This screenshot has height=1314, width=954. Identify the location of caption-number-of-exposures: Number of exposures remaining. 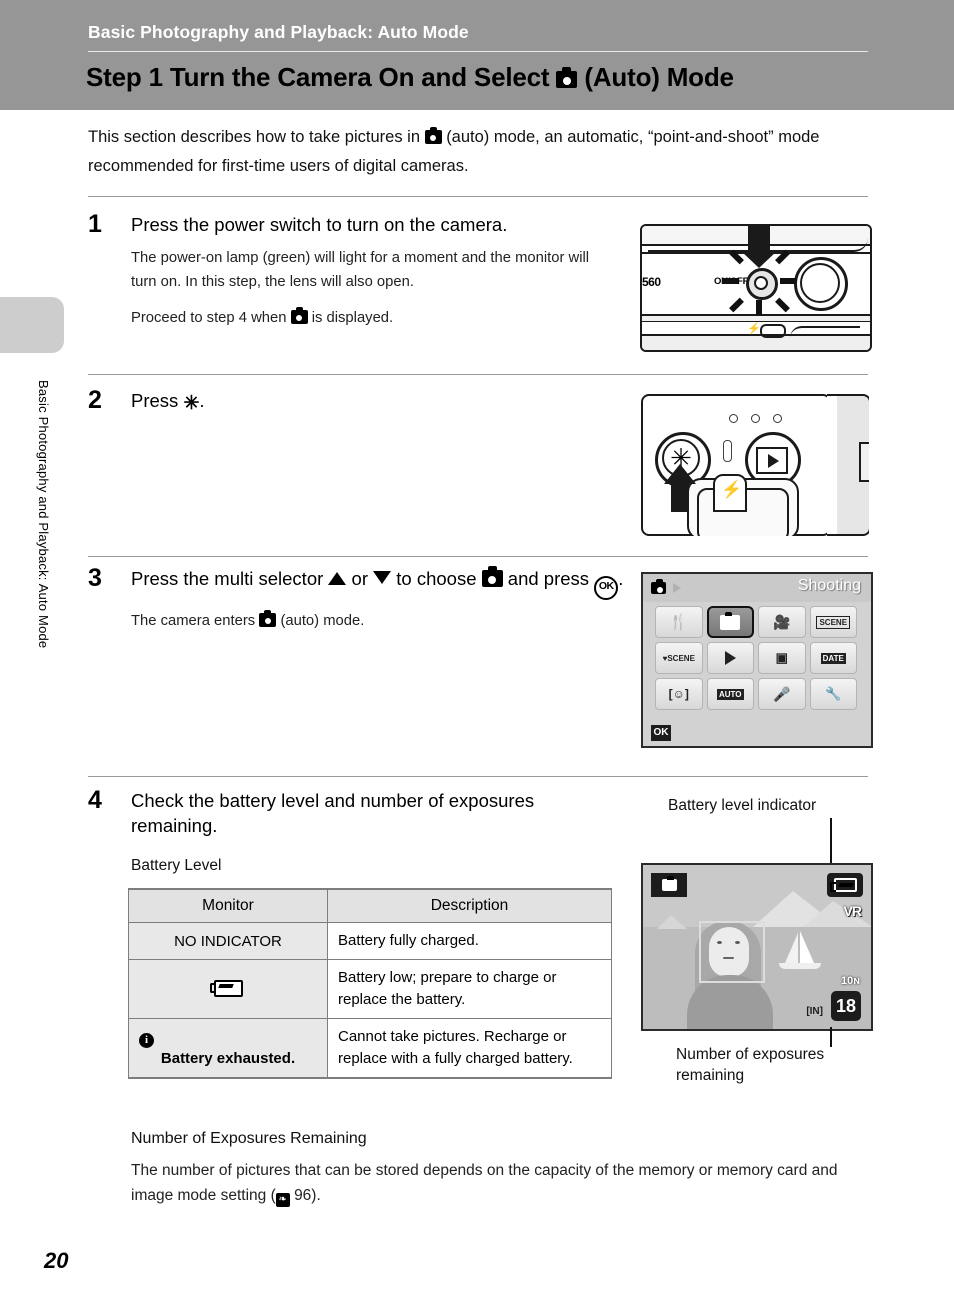
(750, 1065).